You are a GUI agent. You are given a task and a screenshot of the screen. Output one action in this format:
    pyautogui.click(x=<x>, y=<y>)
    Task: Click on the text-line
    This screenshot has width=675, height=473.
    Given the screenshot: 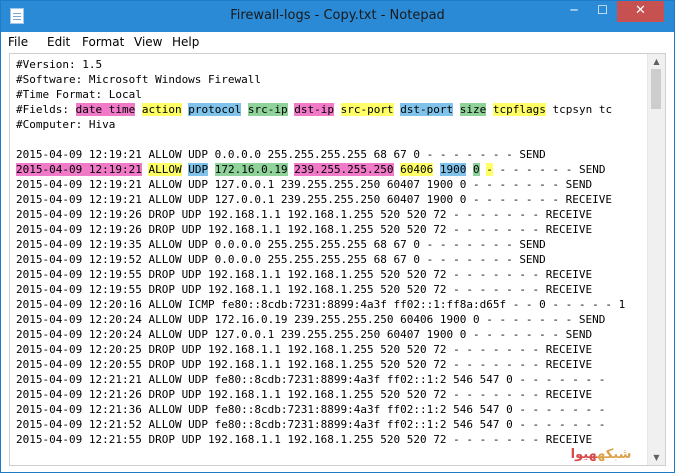 What is the action you would take?
    pyautogui.click(x=332, y=139)
    